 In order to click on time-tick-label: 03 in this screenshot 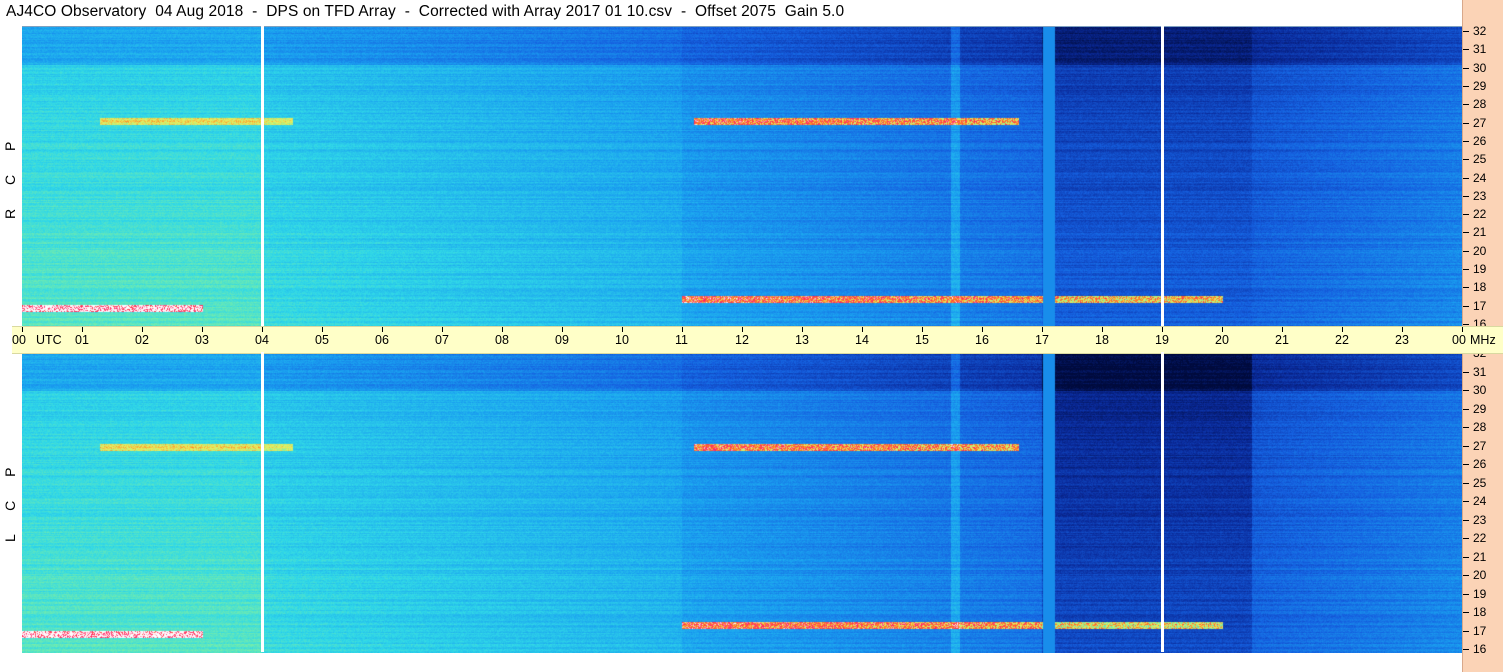, I will do `click(202, 340)`.